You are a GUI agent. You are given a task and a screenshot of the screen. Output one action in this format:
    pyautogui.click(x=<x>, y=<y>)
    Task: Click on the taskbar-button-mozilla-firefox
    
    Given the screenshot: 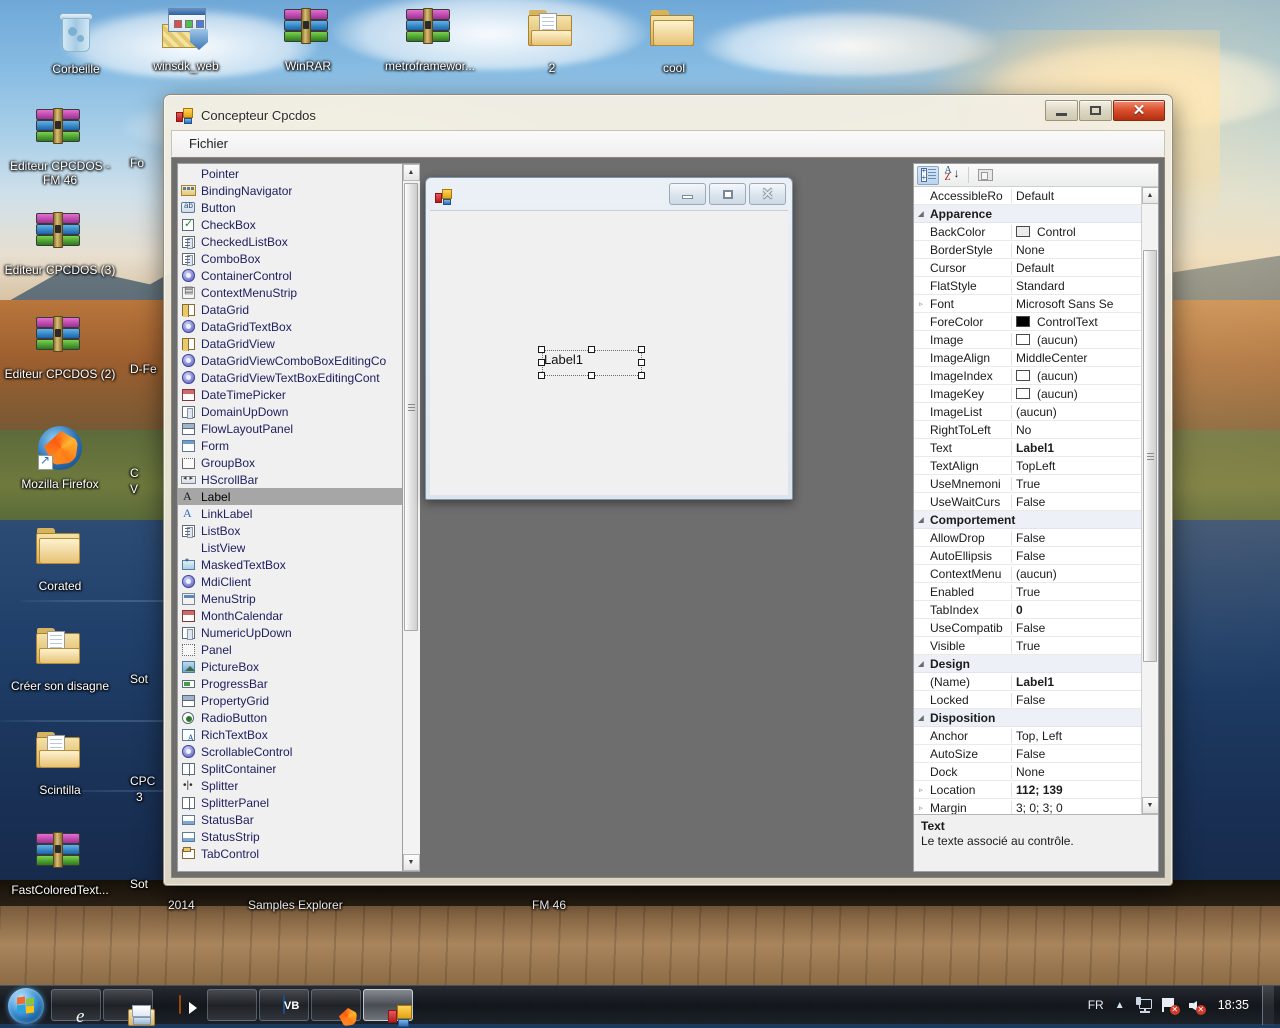 What is the action you would take?
    pyautogui.click(x=336, y=1005)
    